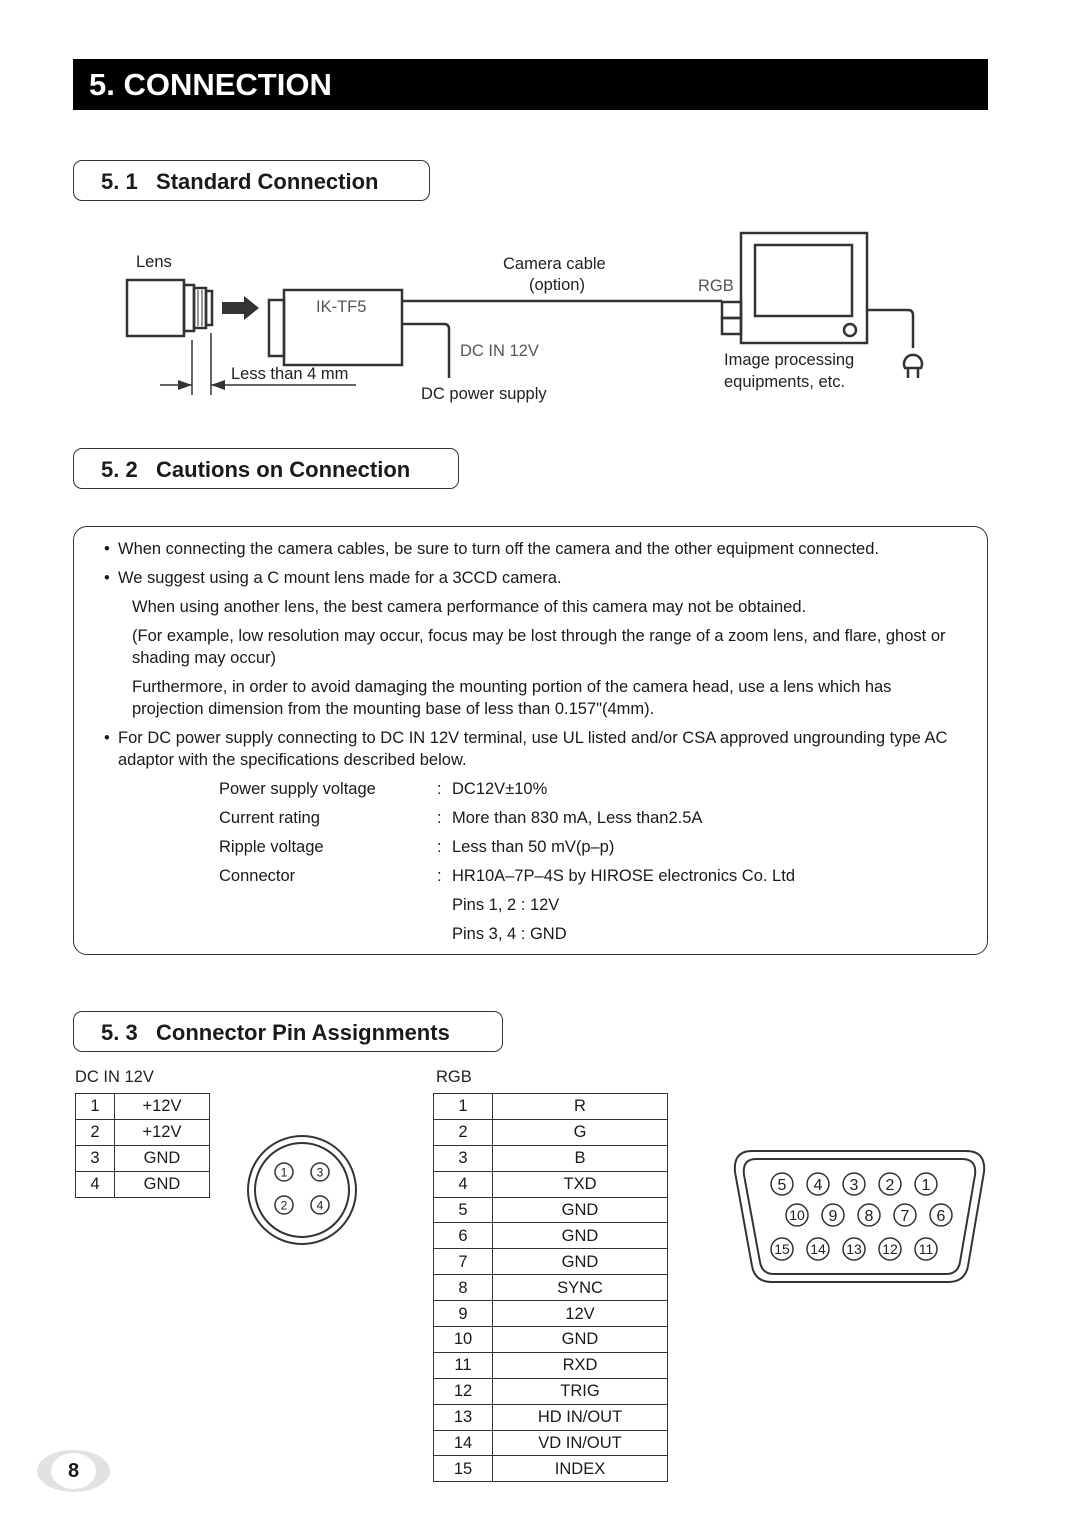 The width and height of the screenshot is (1080, 1529). Describe the element at coordinates (155, 308) in the screenshot. I see `lens-body` at that location.